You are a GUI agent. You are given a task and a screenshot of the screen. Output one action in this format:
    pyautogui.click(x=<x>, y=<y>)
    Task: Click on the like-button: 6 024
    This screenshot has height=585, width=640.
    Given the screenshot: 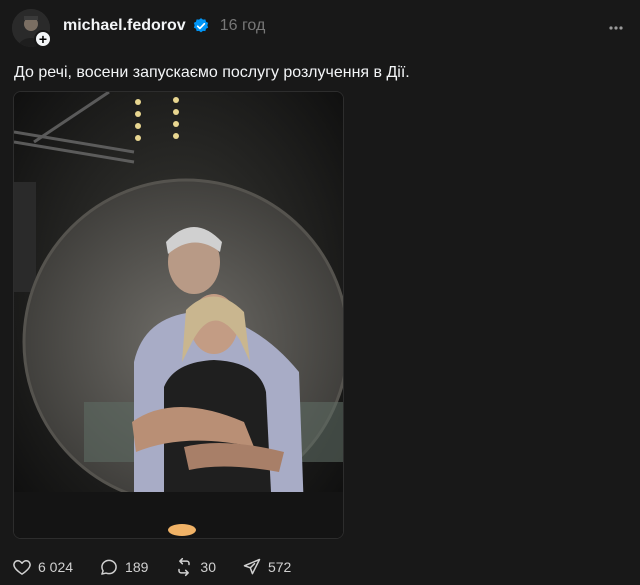 What is the action you would take?
    pyautogui.click(x=42, y=567)
    